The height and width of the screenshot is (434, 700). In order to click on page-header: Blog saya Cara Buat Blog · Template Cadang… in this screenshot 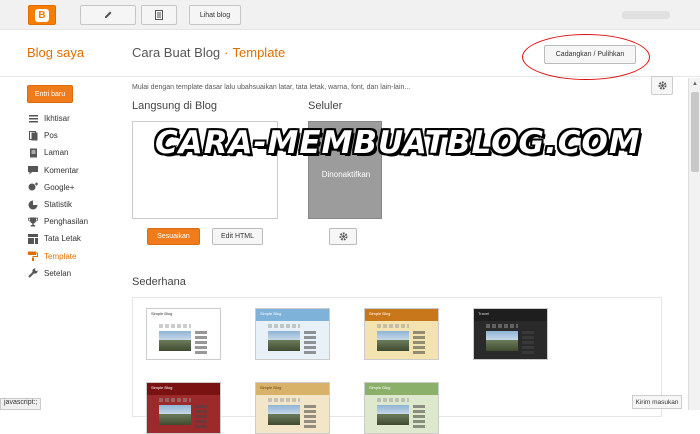, I will do `click(350, 63)`.